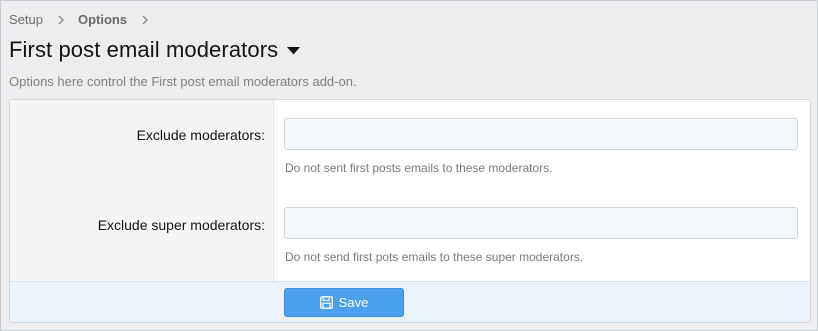  I want to click on exclude-super-moderators-input, so click(541, 223).